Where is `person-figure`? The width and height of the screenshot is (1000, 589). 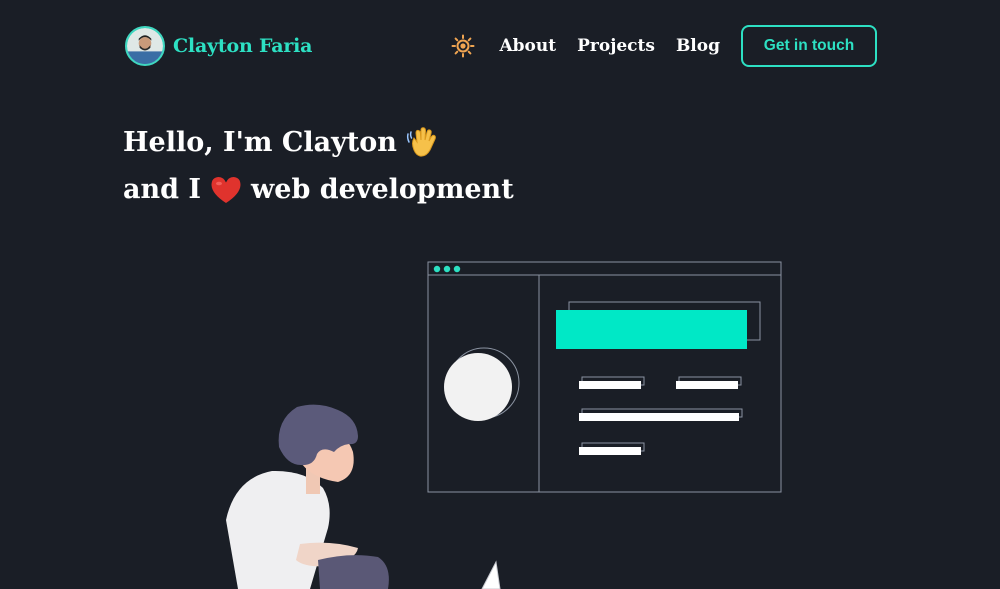 person-figure is located at coordinates (363, 496).